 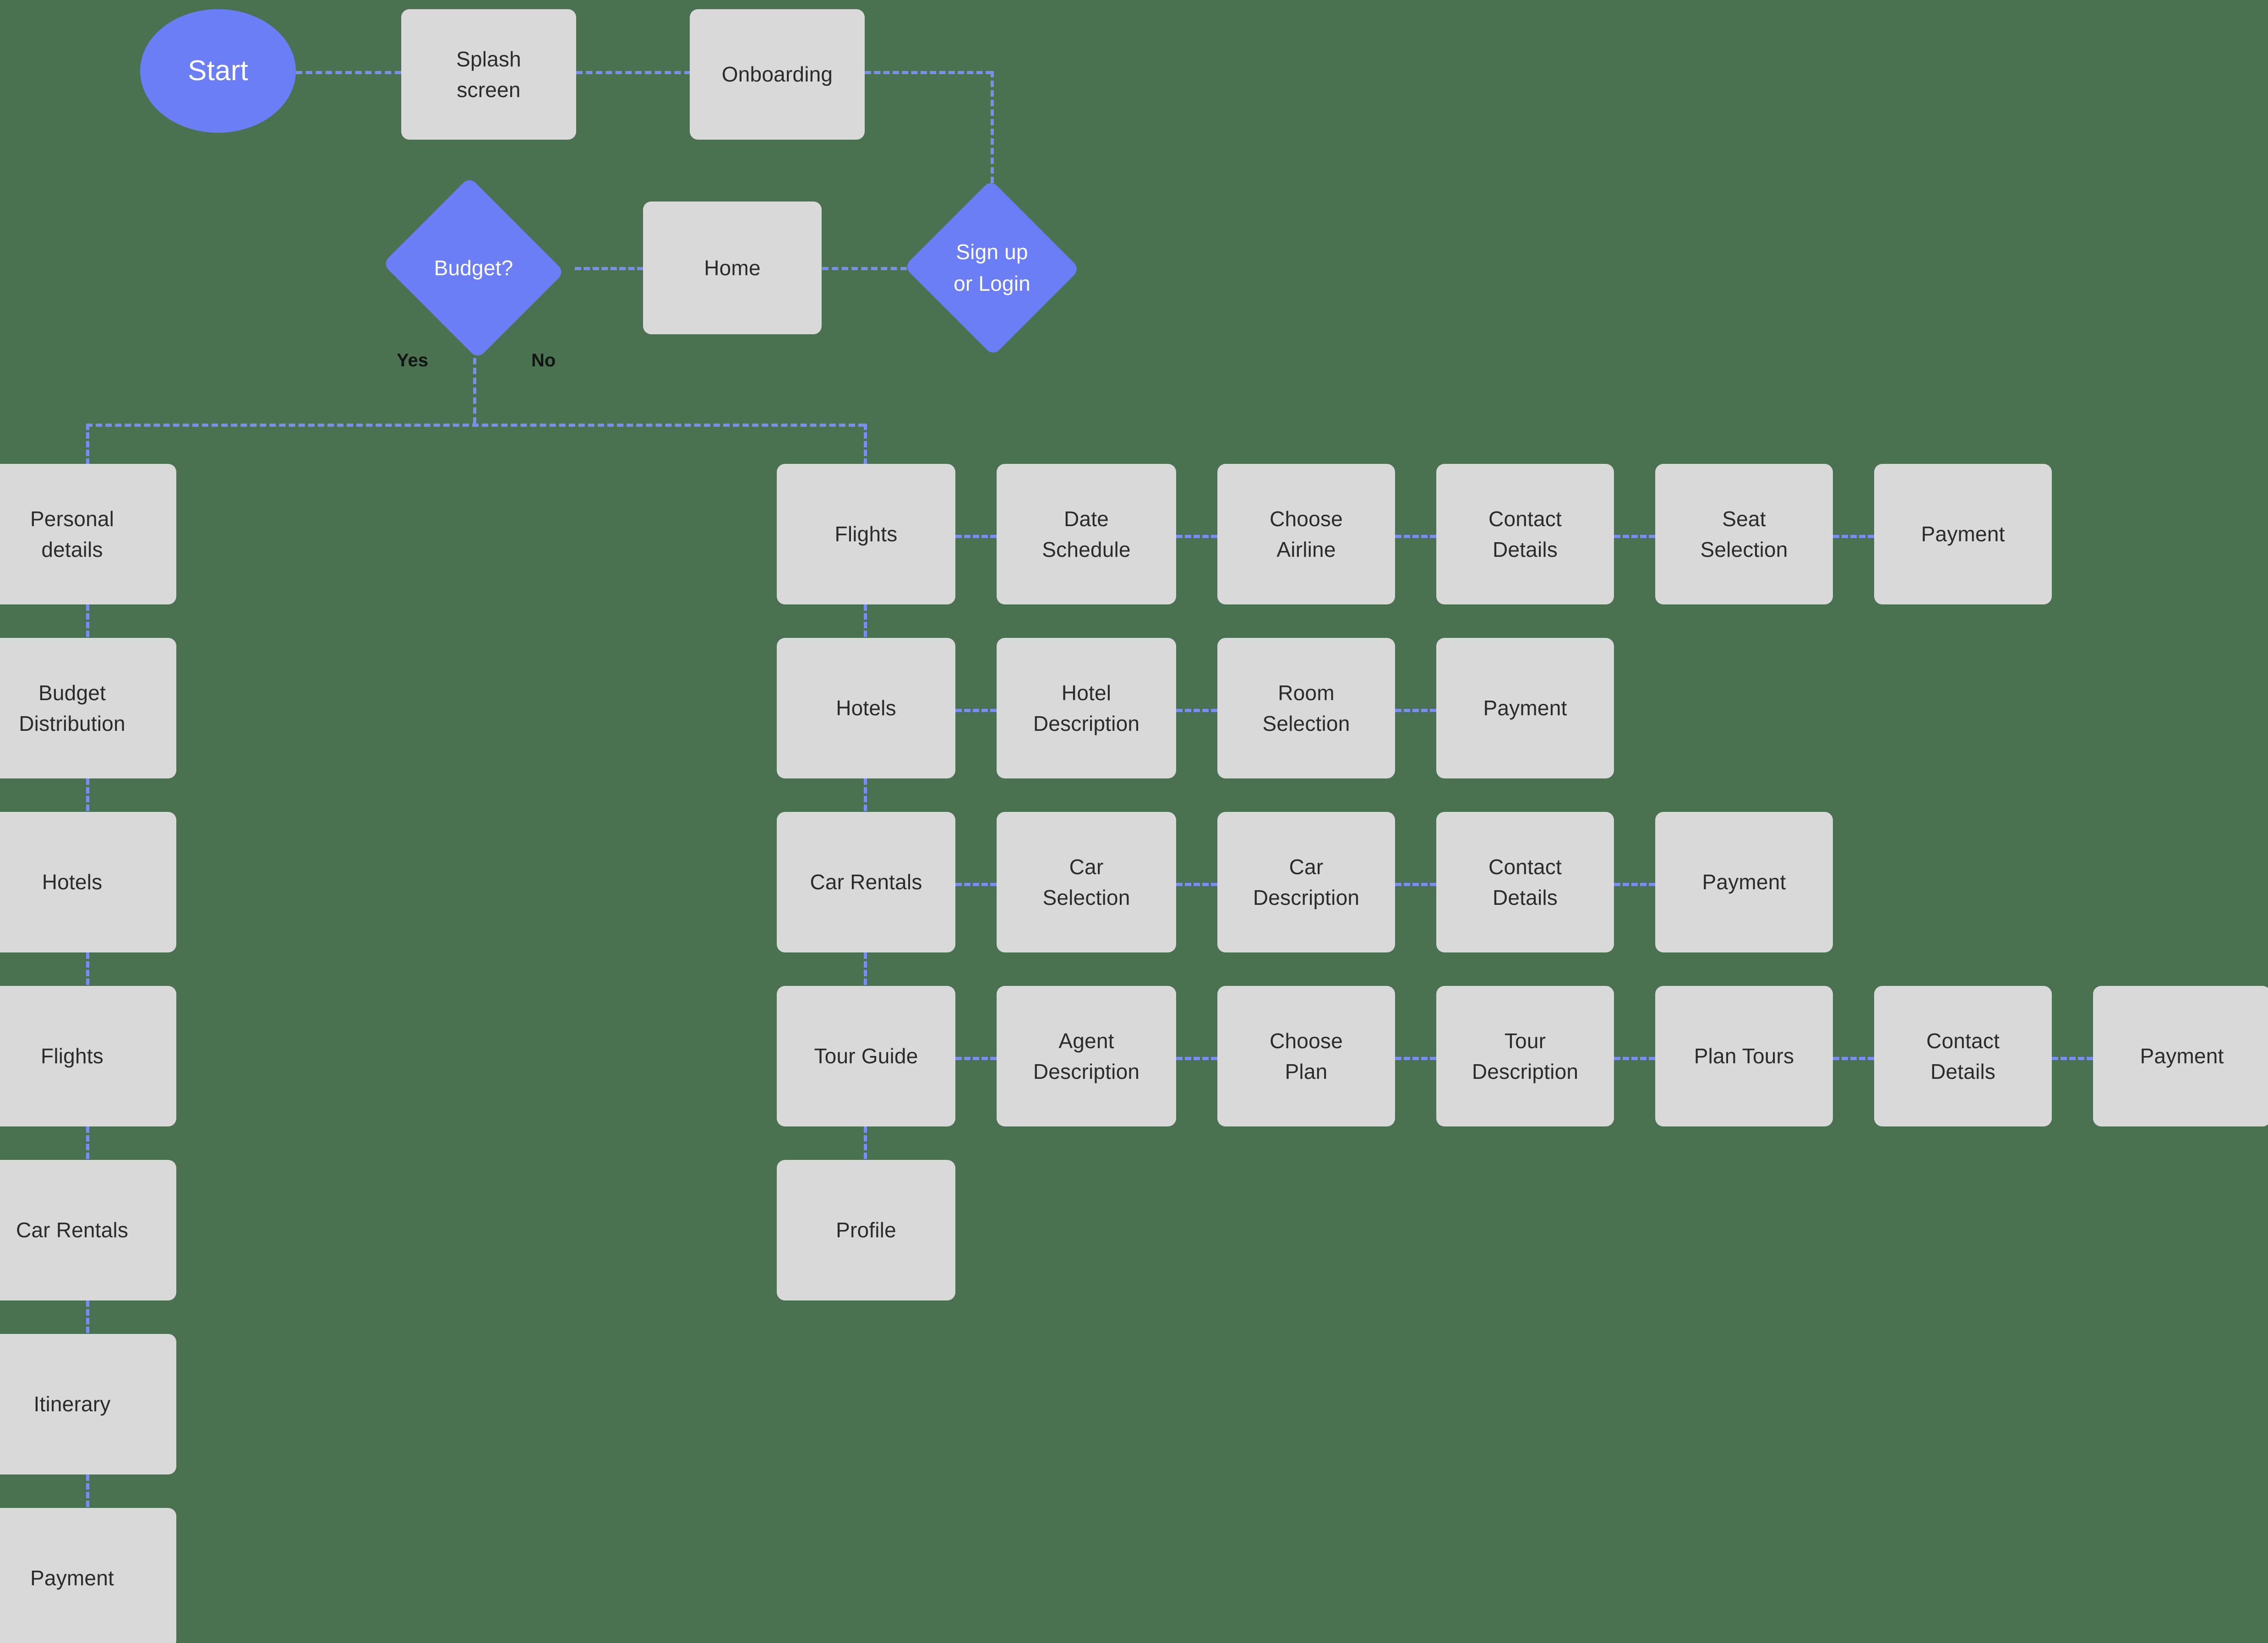 I want to click on node-left-hotels: Hotels, so click(x=88, y=882).